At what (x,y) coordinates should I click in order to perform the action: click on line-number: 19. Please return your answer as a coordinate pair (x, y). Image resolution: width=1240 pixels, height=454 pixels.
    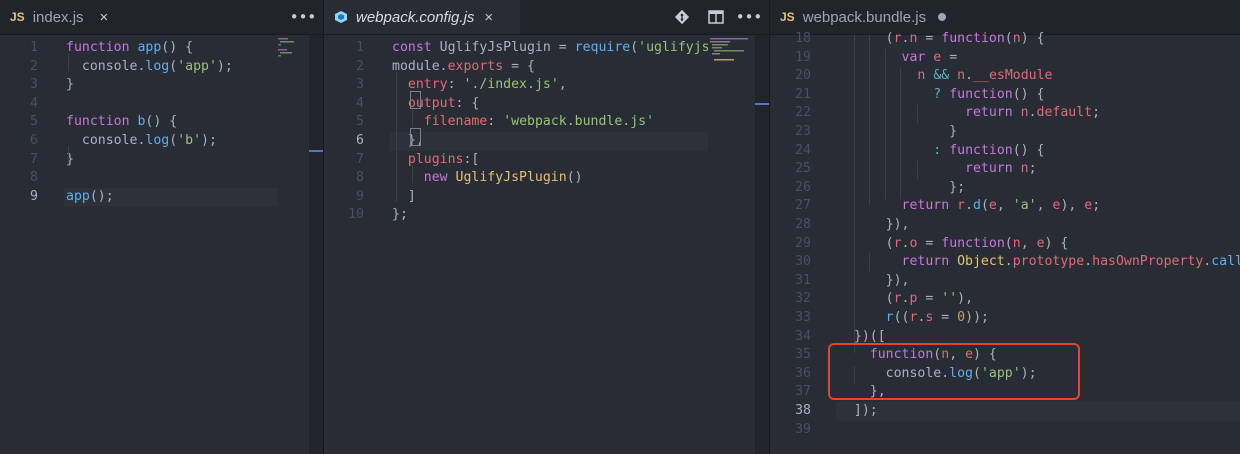
    Looking at the image, I should click on (803, 57).